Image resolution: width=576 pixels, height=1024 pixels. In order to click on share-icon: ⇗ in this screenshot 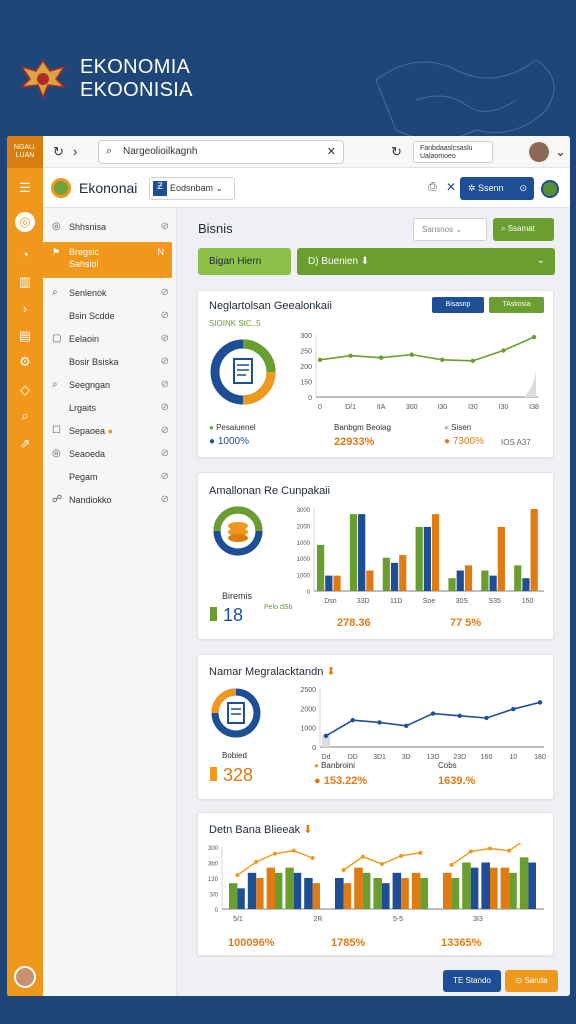, I will do `click(25, 444)`.